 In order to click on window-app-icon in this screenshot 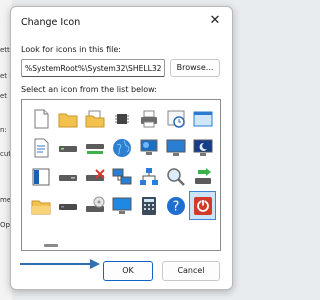, I will do `click(203, 119)`.